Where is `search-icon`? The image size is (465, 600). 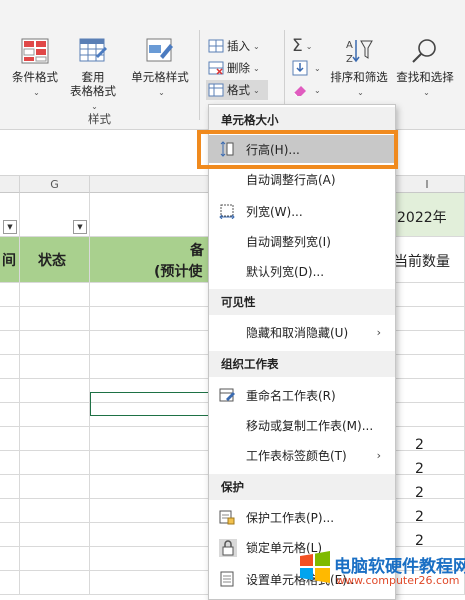 search-icon is located at coordinates (424, 51).